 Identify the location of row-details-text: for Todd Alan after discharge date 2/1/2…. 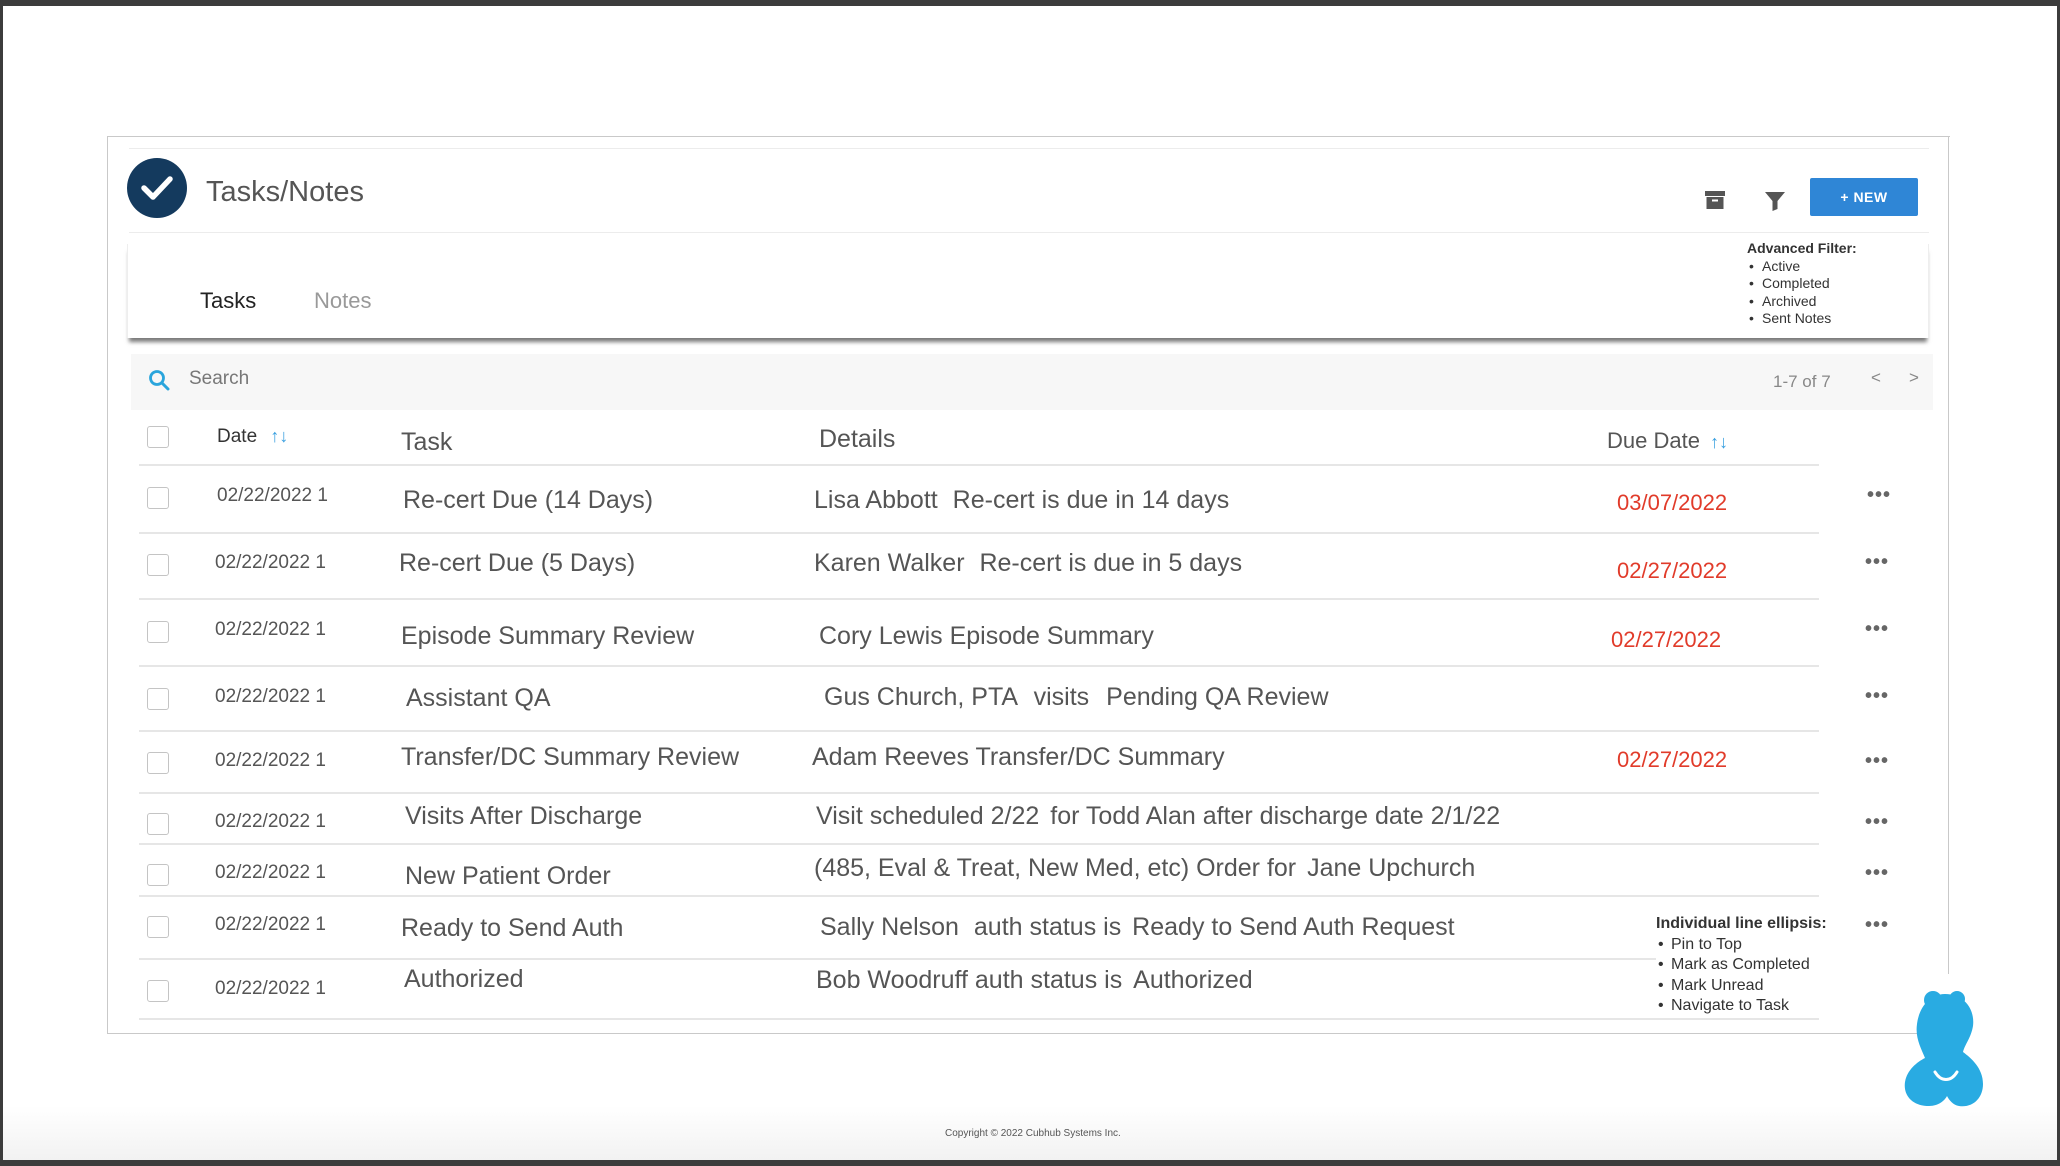
(1275, 816).